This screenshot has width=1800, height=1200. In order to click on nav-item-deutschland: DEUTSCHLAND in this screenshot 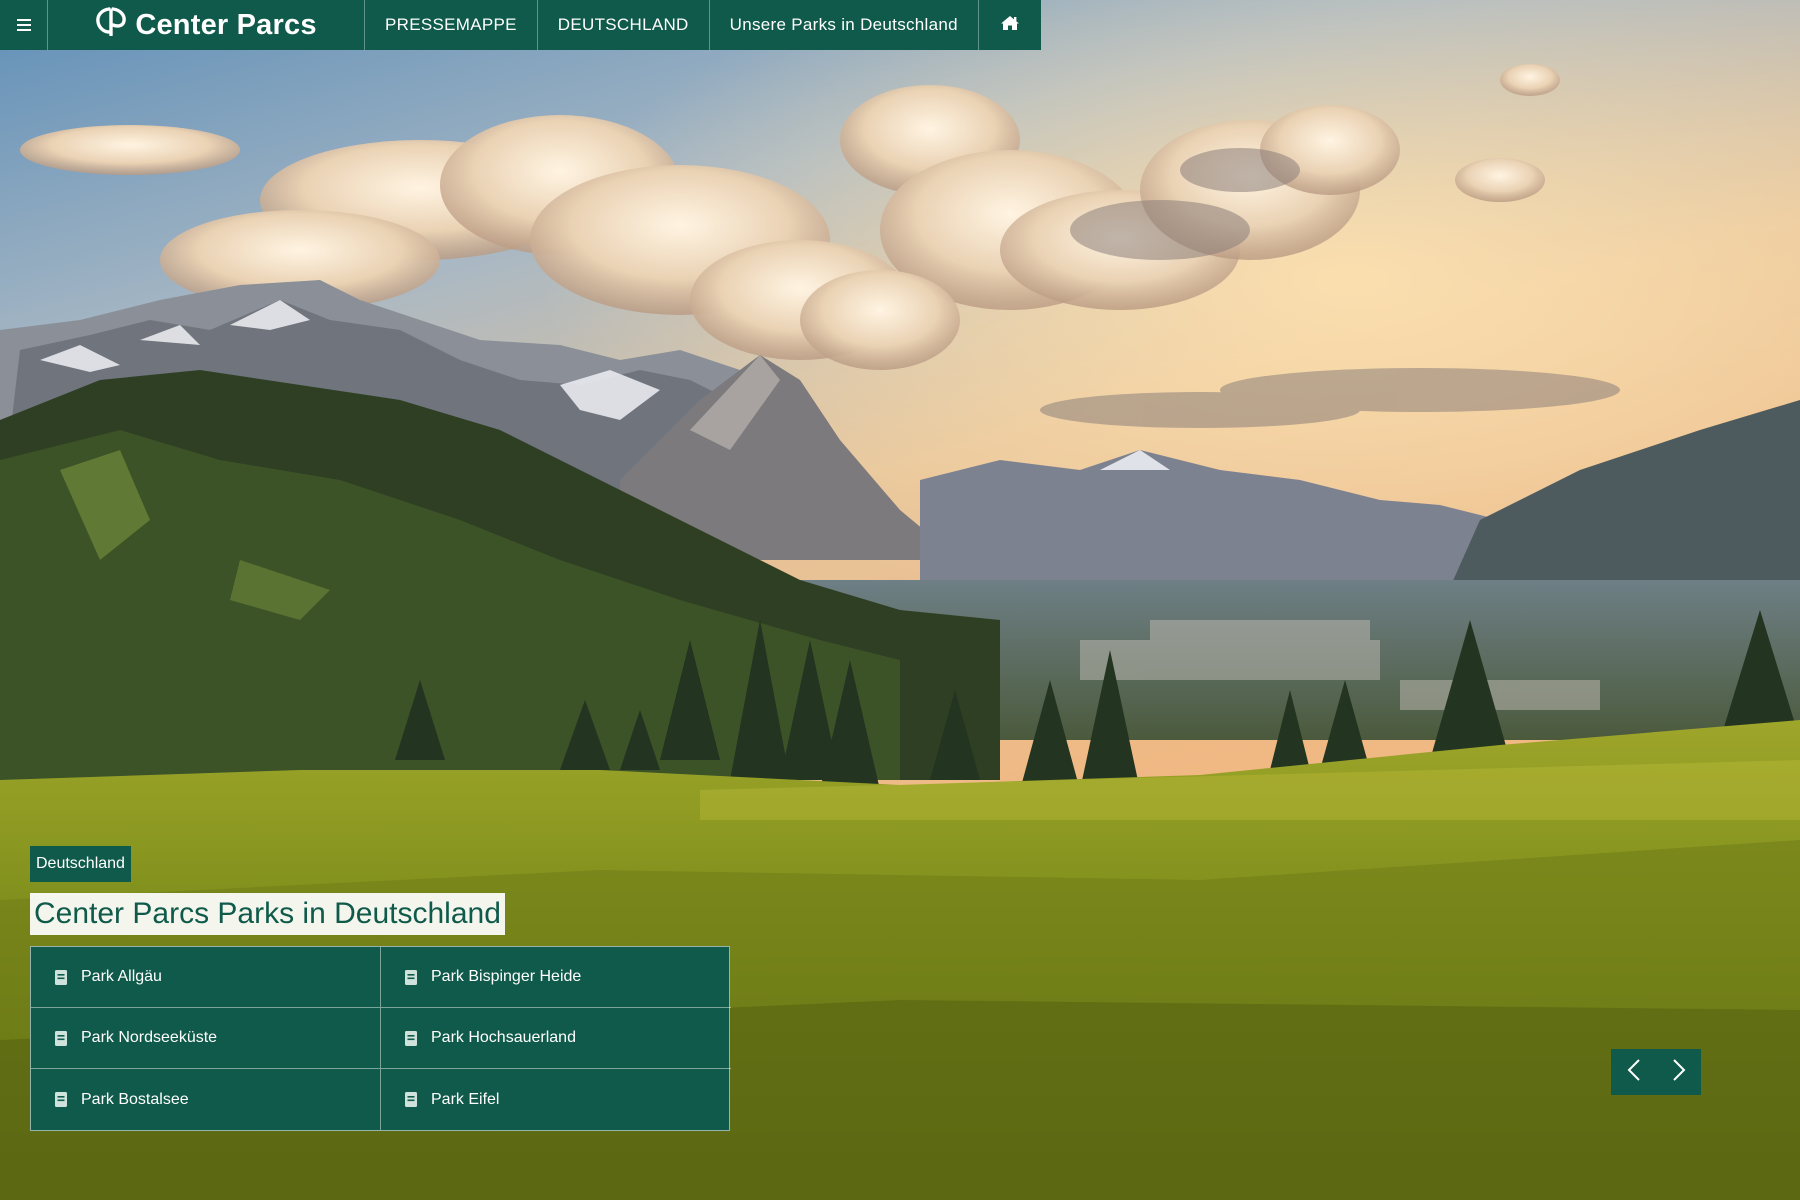, I will do `click(624, 25)`.